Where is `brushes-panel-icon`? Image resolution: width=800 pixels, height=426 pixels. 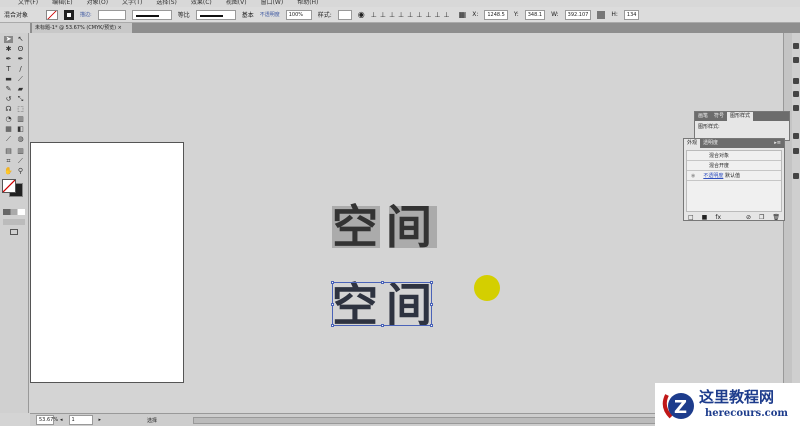
brushes-panel-icon is located at coordinates (796, 81).